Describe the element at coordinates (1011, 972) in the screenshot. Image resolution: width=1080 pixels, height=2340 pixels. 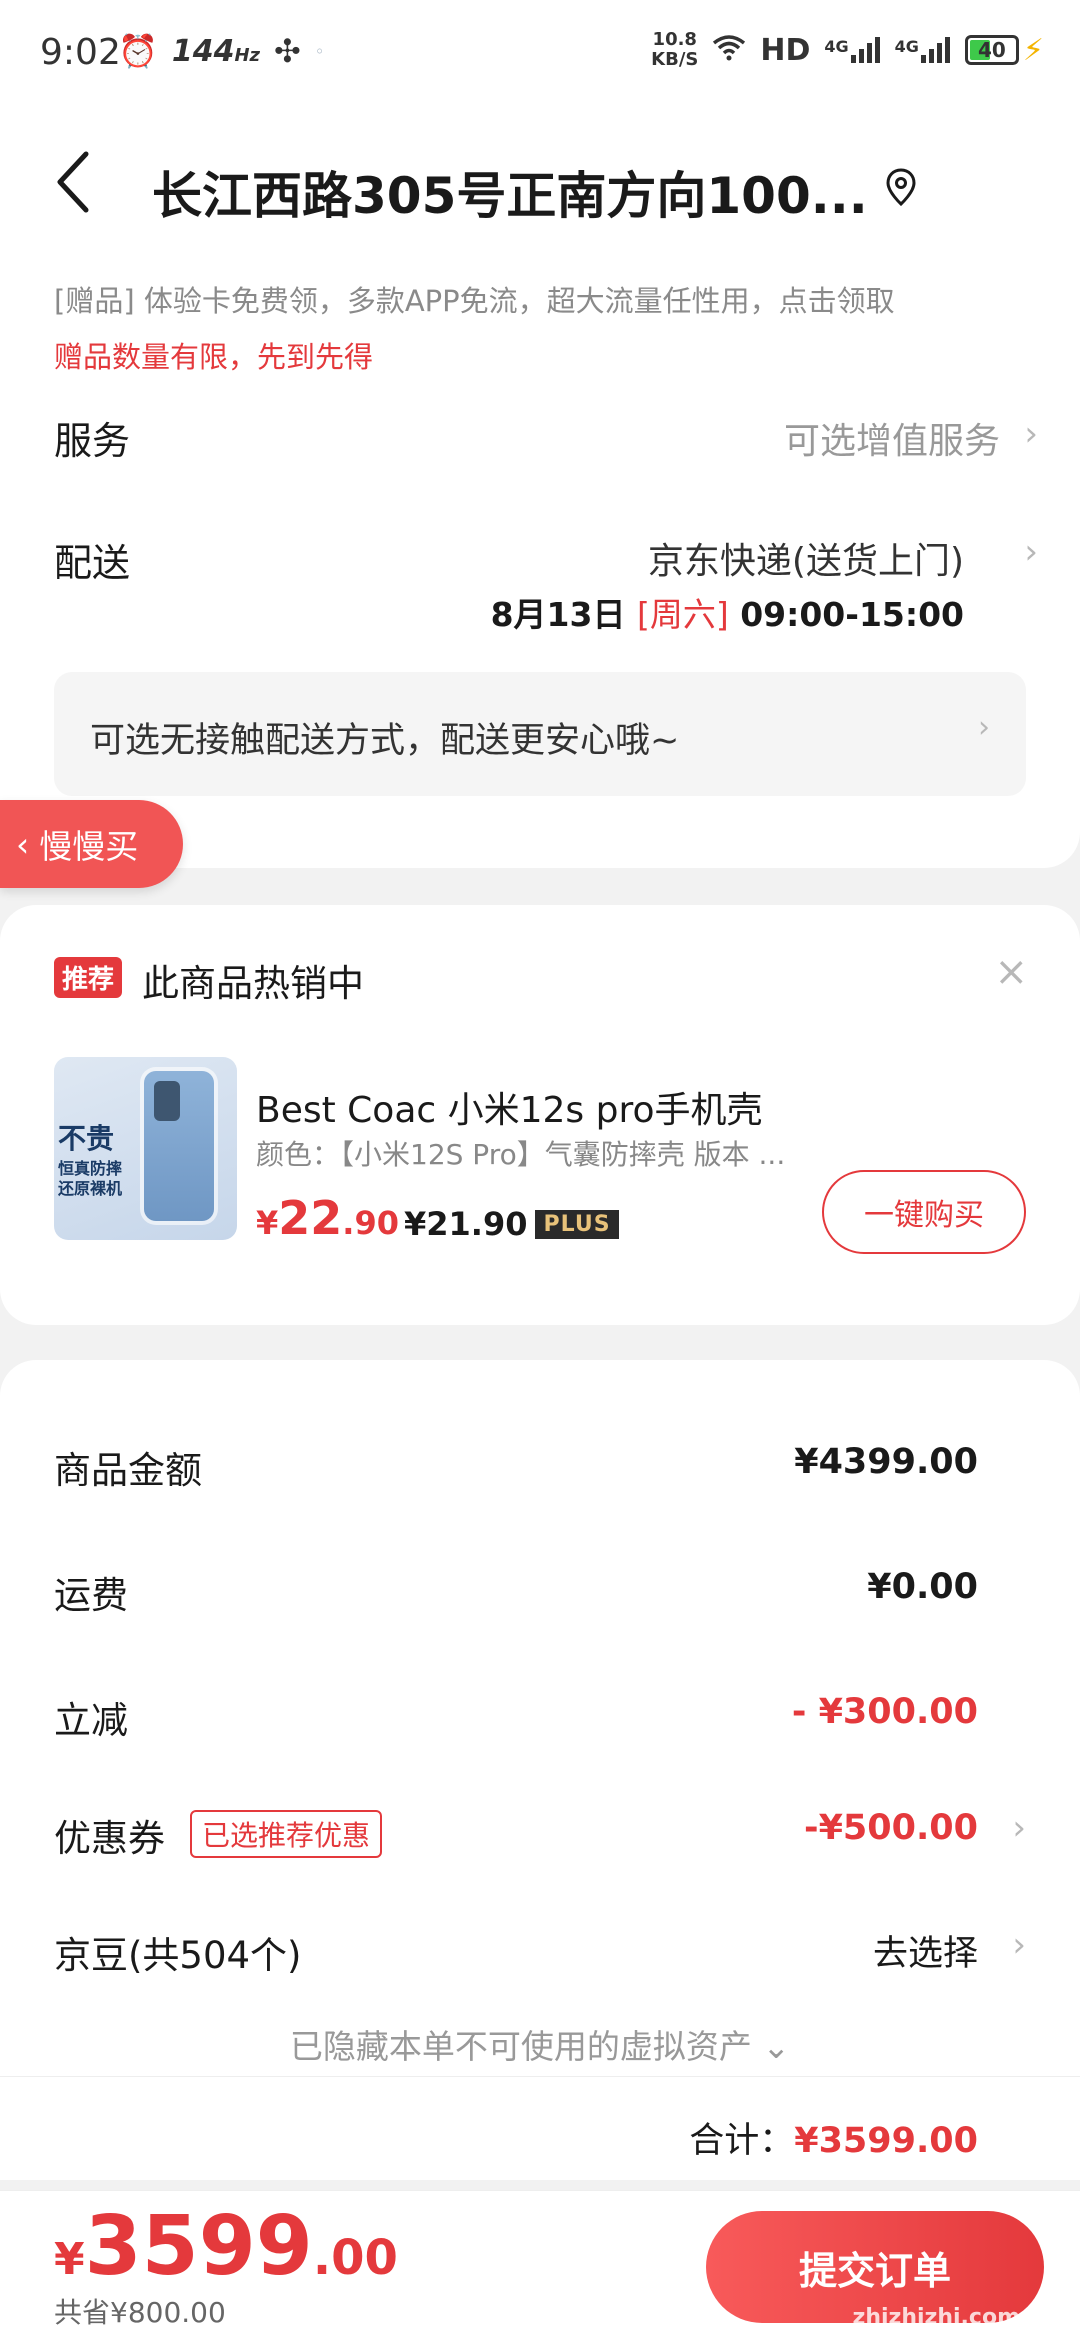
I see `close-icon: ×` at that location.